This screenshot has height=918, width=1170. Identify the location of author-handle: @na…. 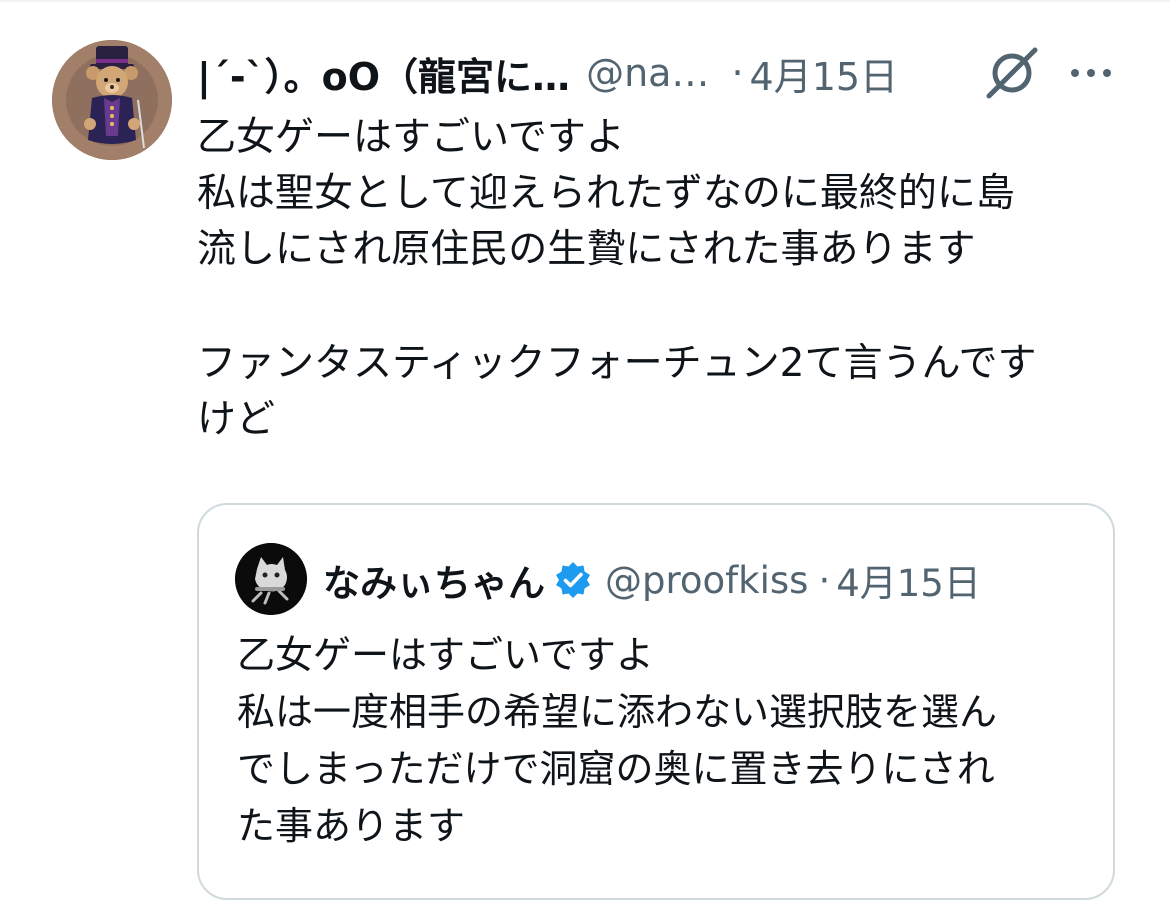
(647, 73).